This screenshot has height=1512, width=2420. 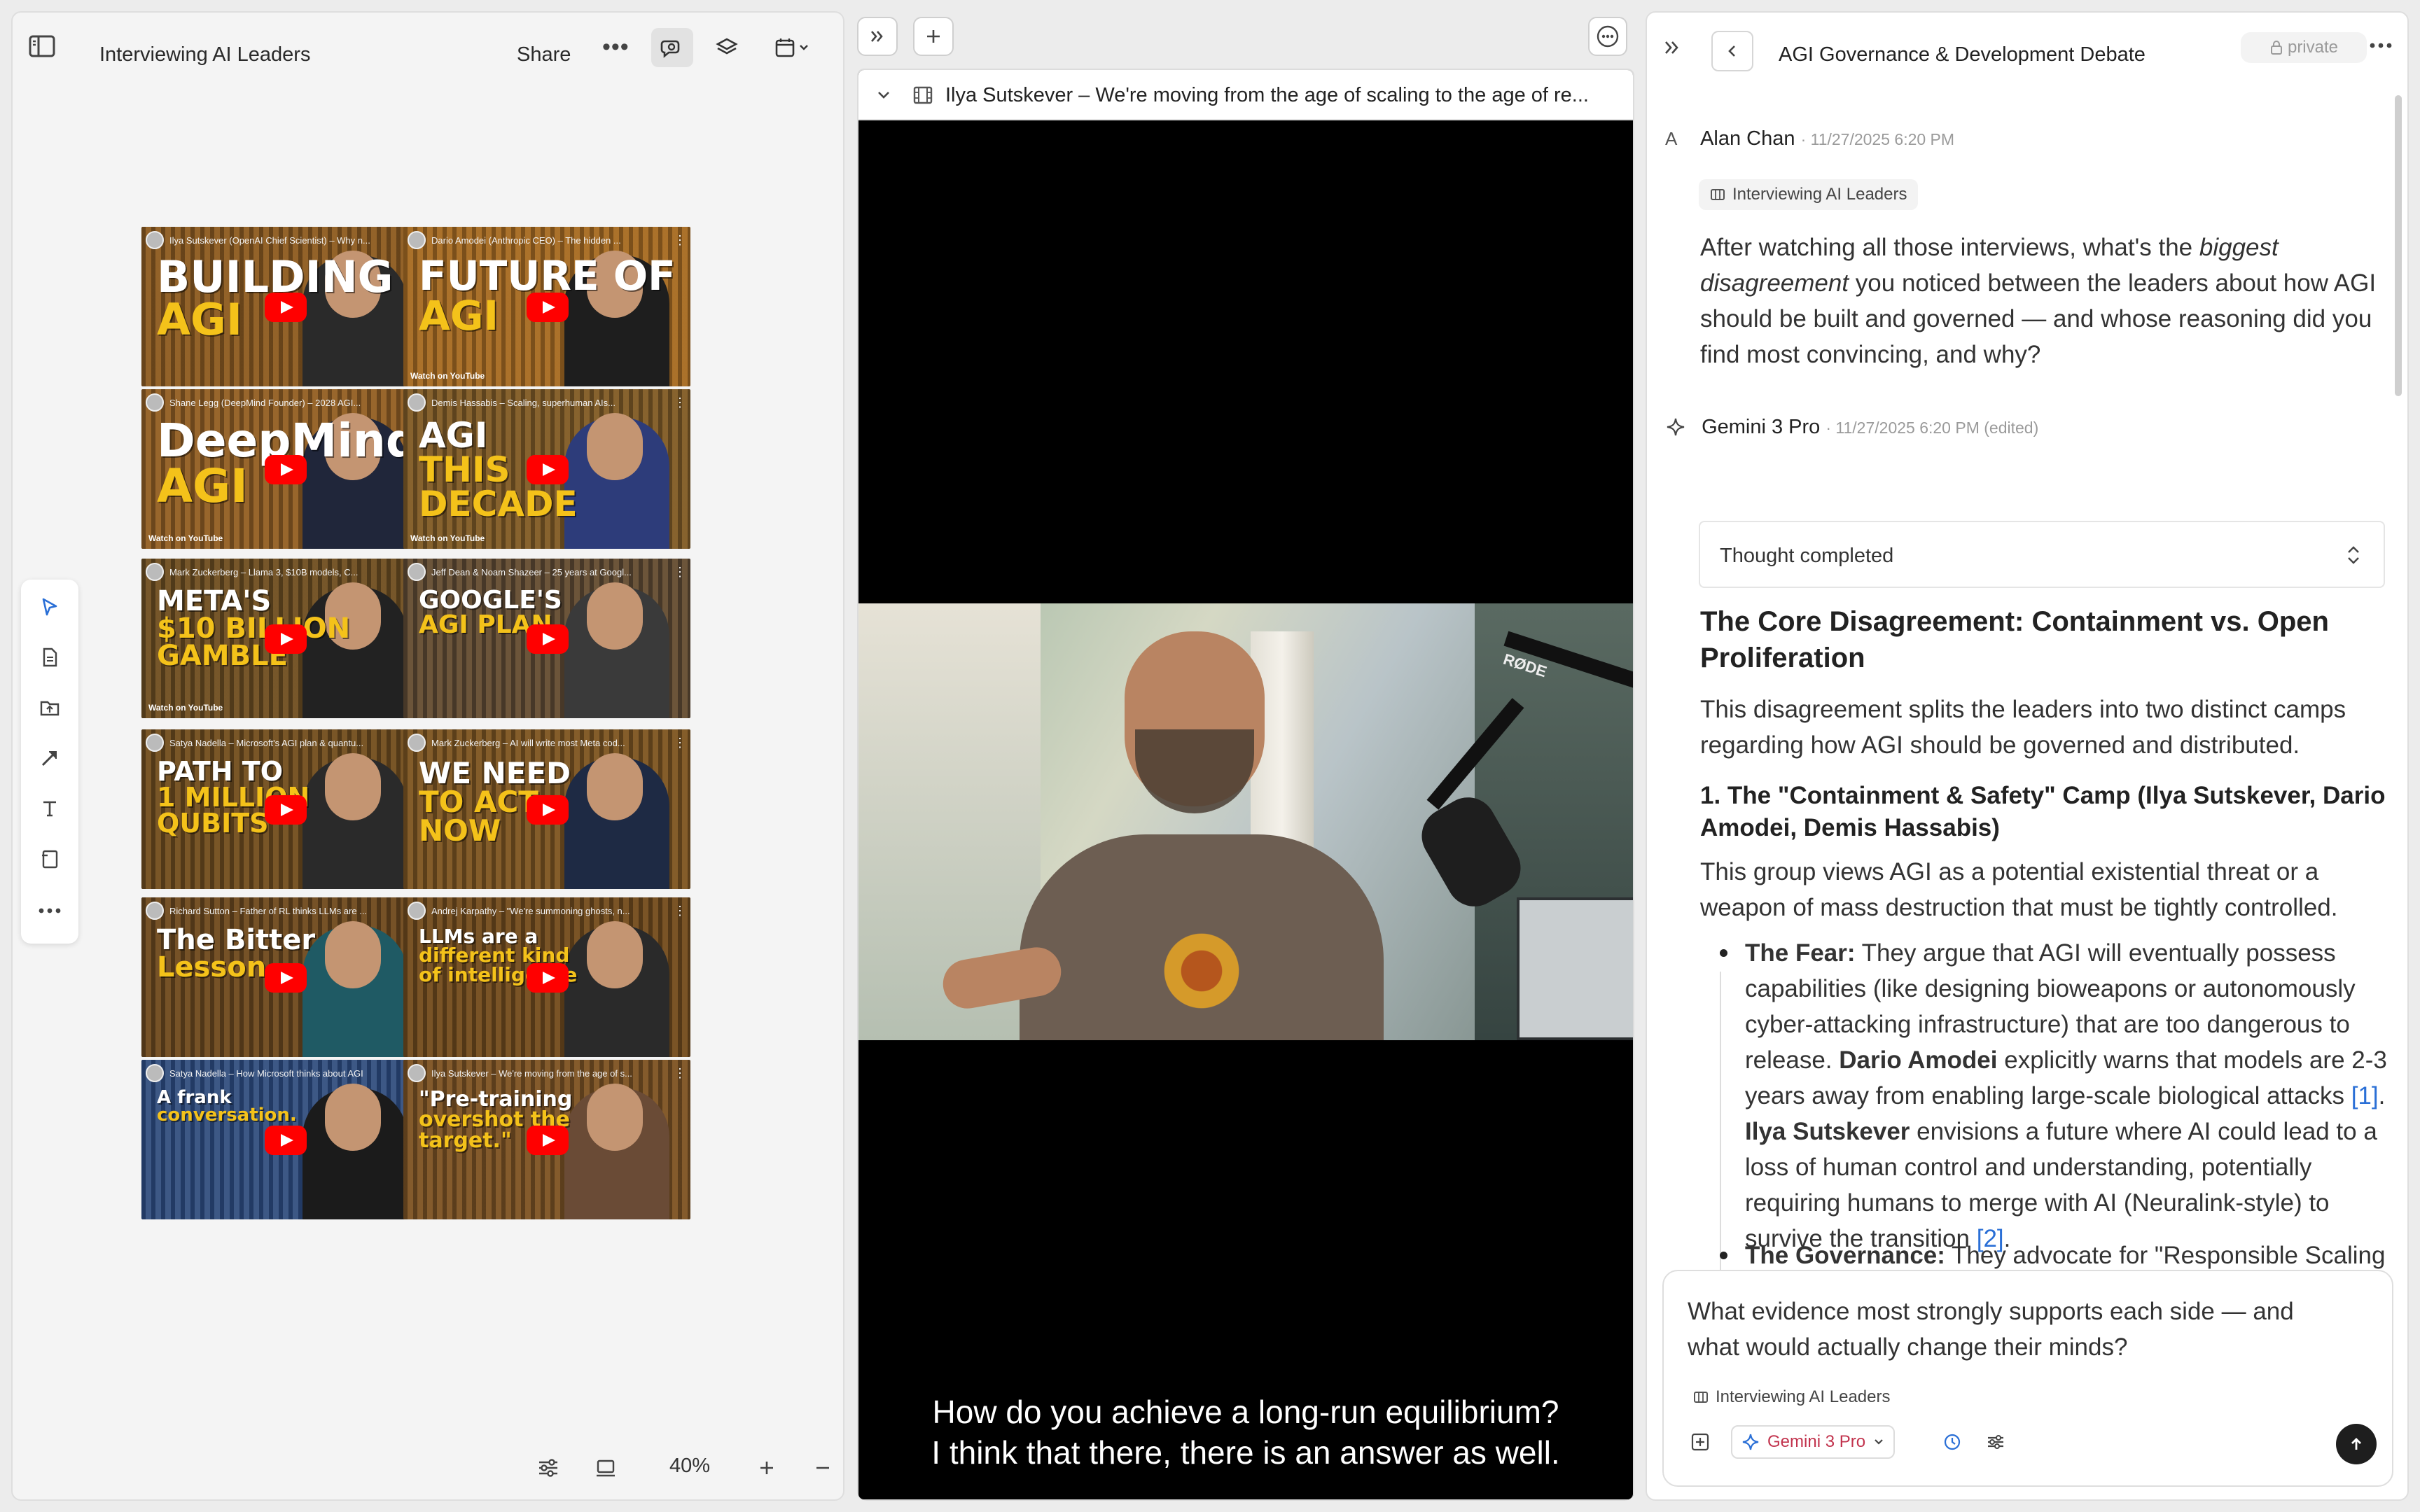 I want to click on context-chip: Interviewing AI Leaders, so click(x=1808, y=194).